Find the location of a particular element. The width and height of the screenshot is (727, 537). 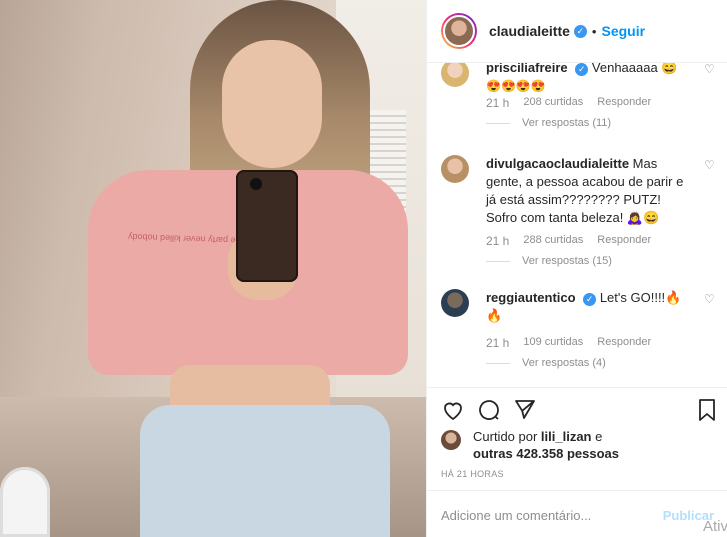

commenter-username: reggiautentico is located at coordinates (531, 297).